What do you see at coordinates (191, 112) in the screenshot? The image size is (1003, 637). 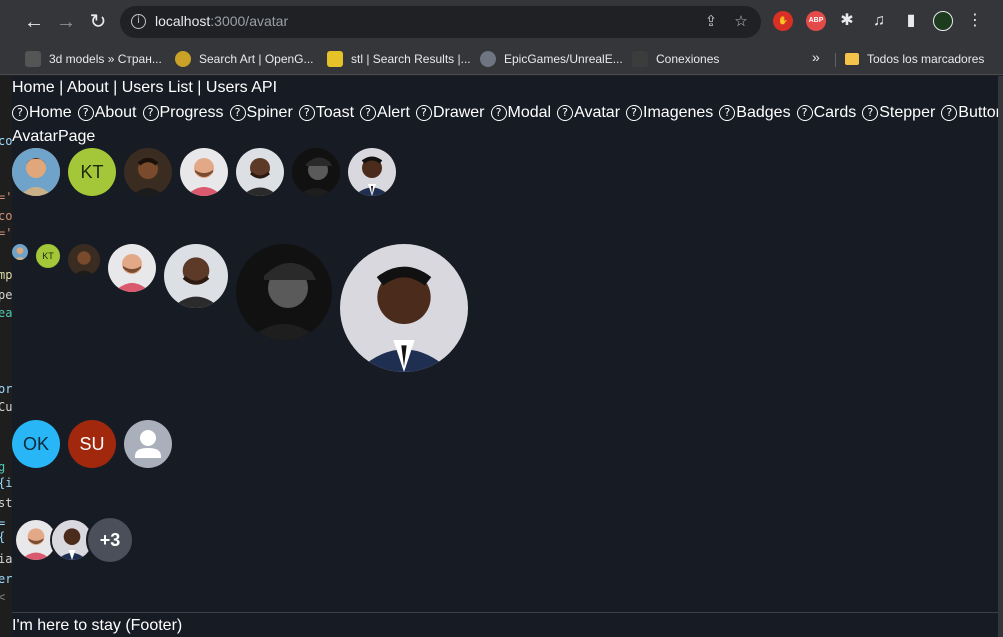 I see `component-link-label: Progress` at bounding box center [191, 112].